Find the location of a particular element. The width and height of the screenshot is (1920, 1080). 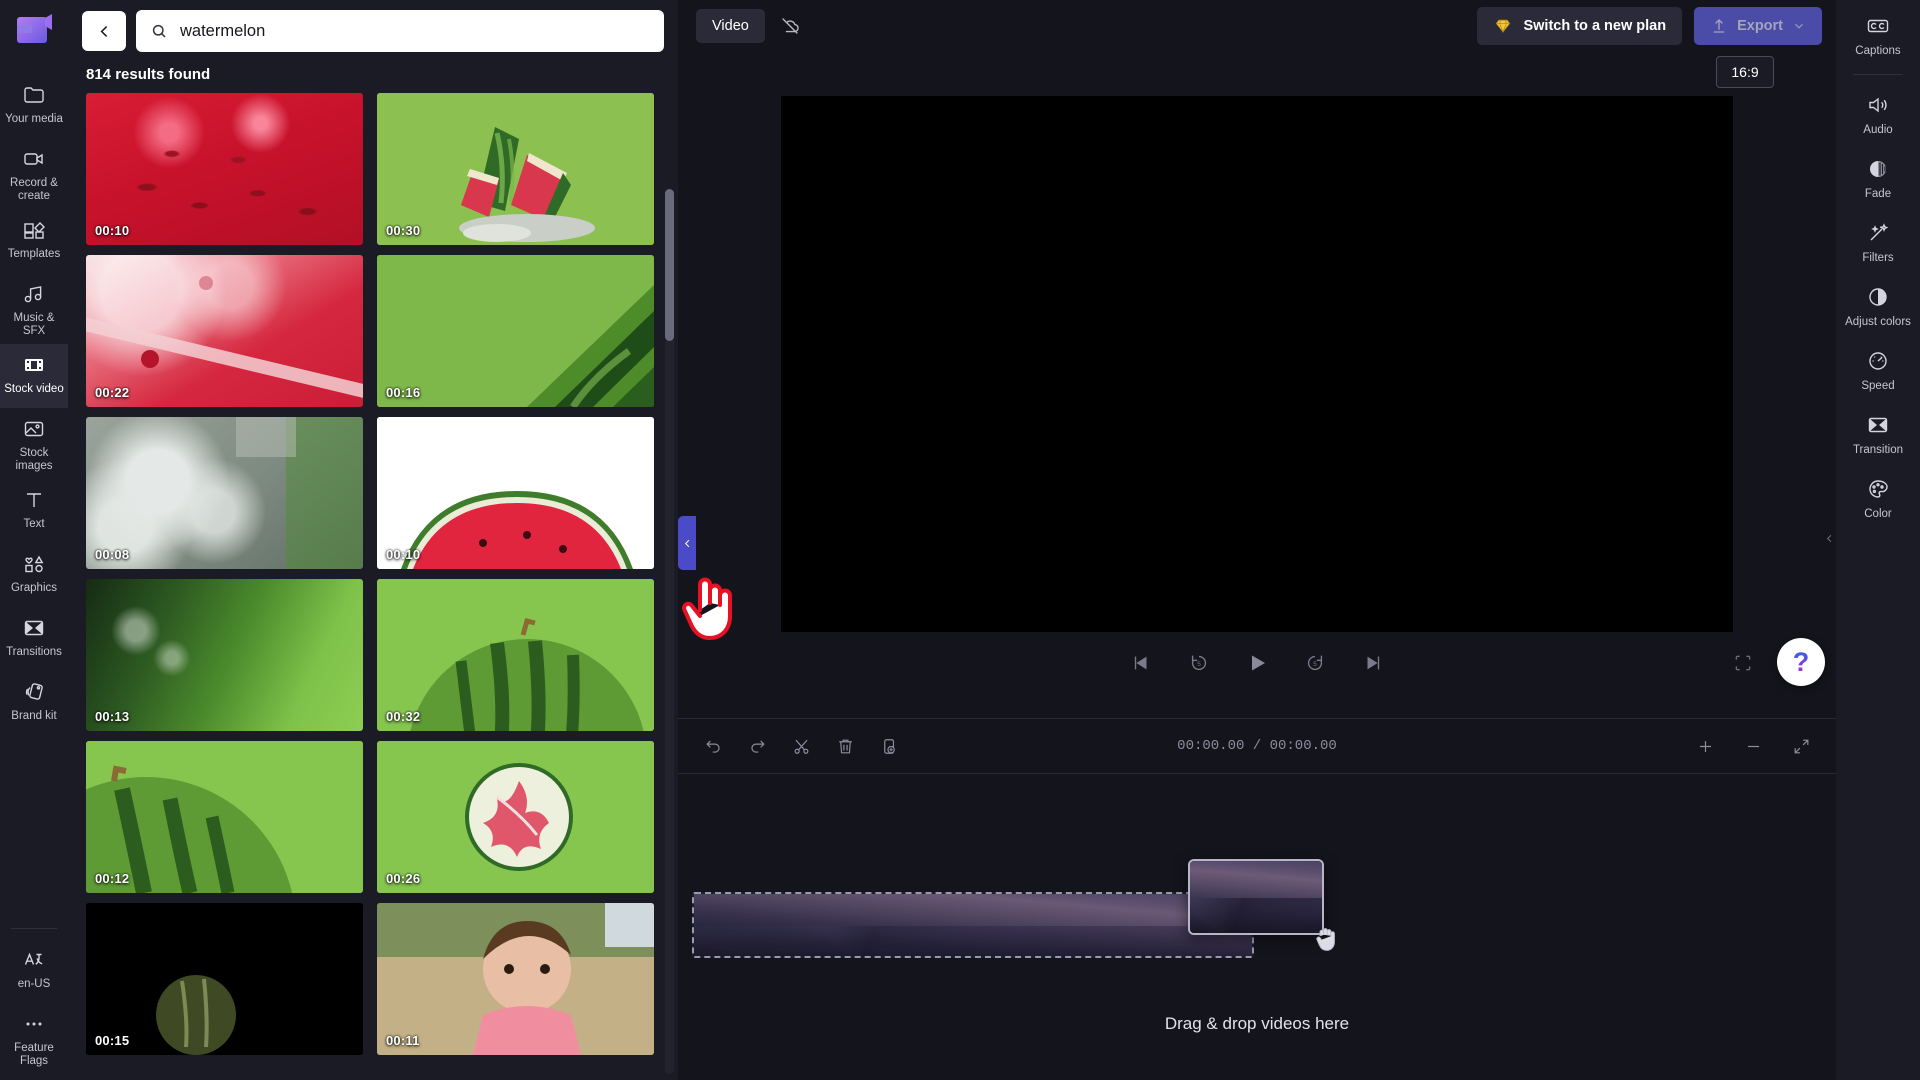

right-item-captions: Captions is located at coordinates (1878, 34).